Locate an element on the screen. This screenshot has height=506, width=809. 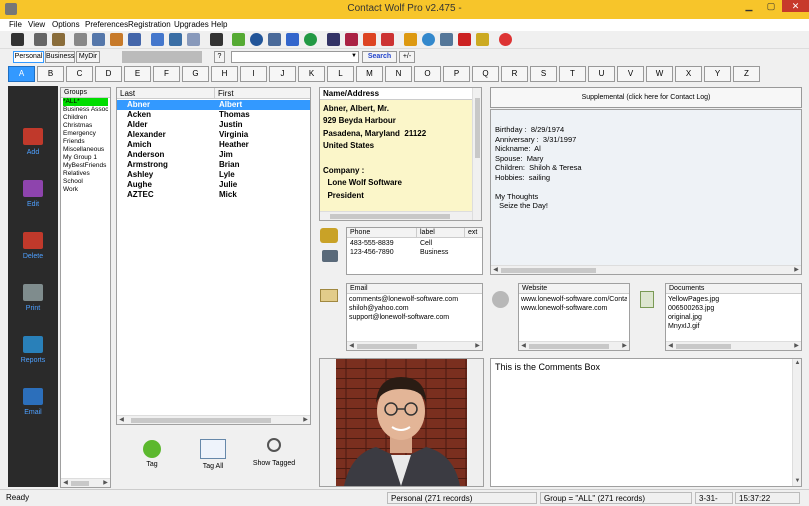
menu-help: Help is located at coordinates (219, 24).